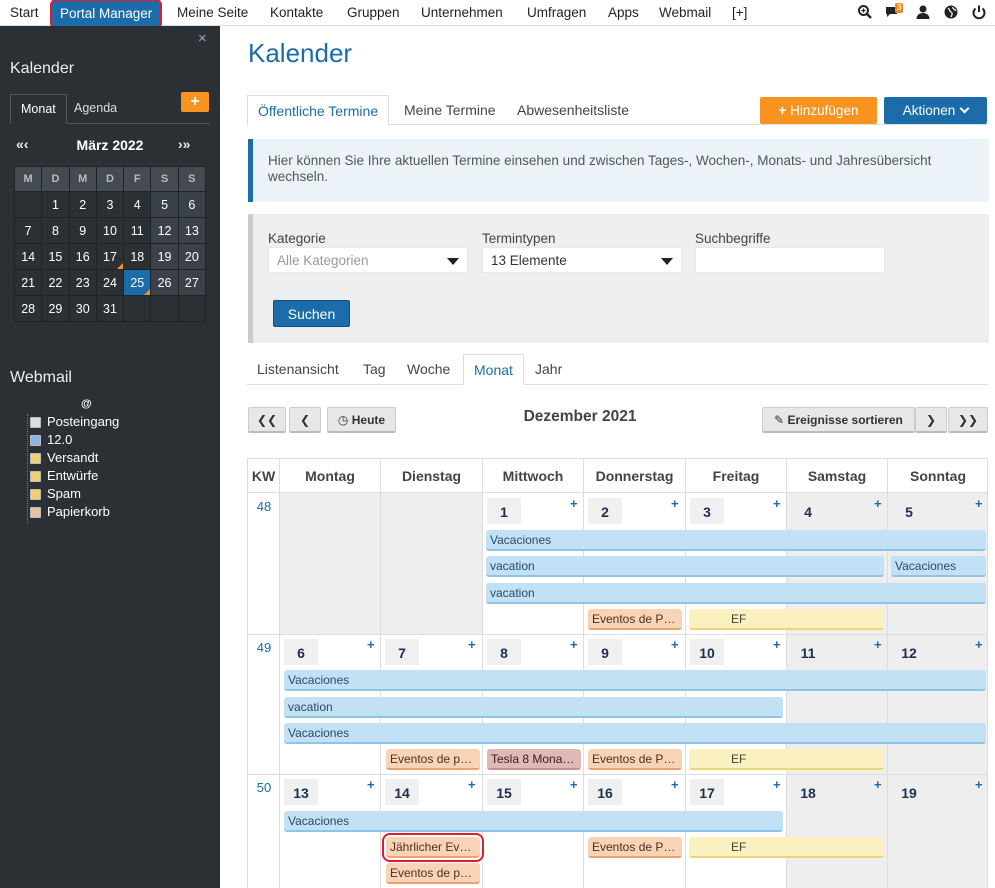 The image size is (995, 888). I want to click on folder-entwuerfe: Entwürfe, so click(64, 476).